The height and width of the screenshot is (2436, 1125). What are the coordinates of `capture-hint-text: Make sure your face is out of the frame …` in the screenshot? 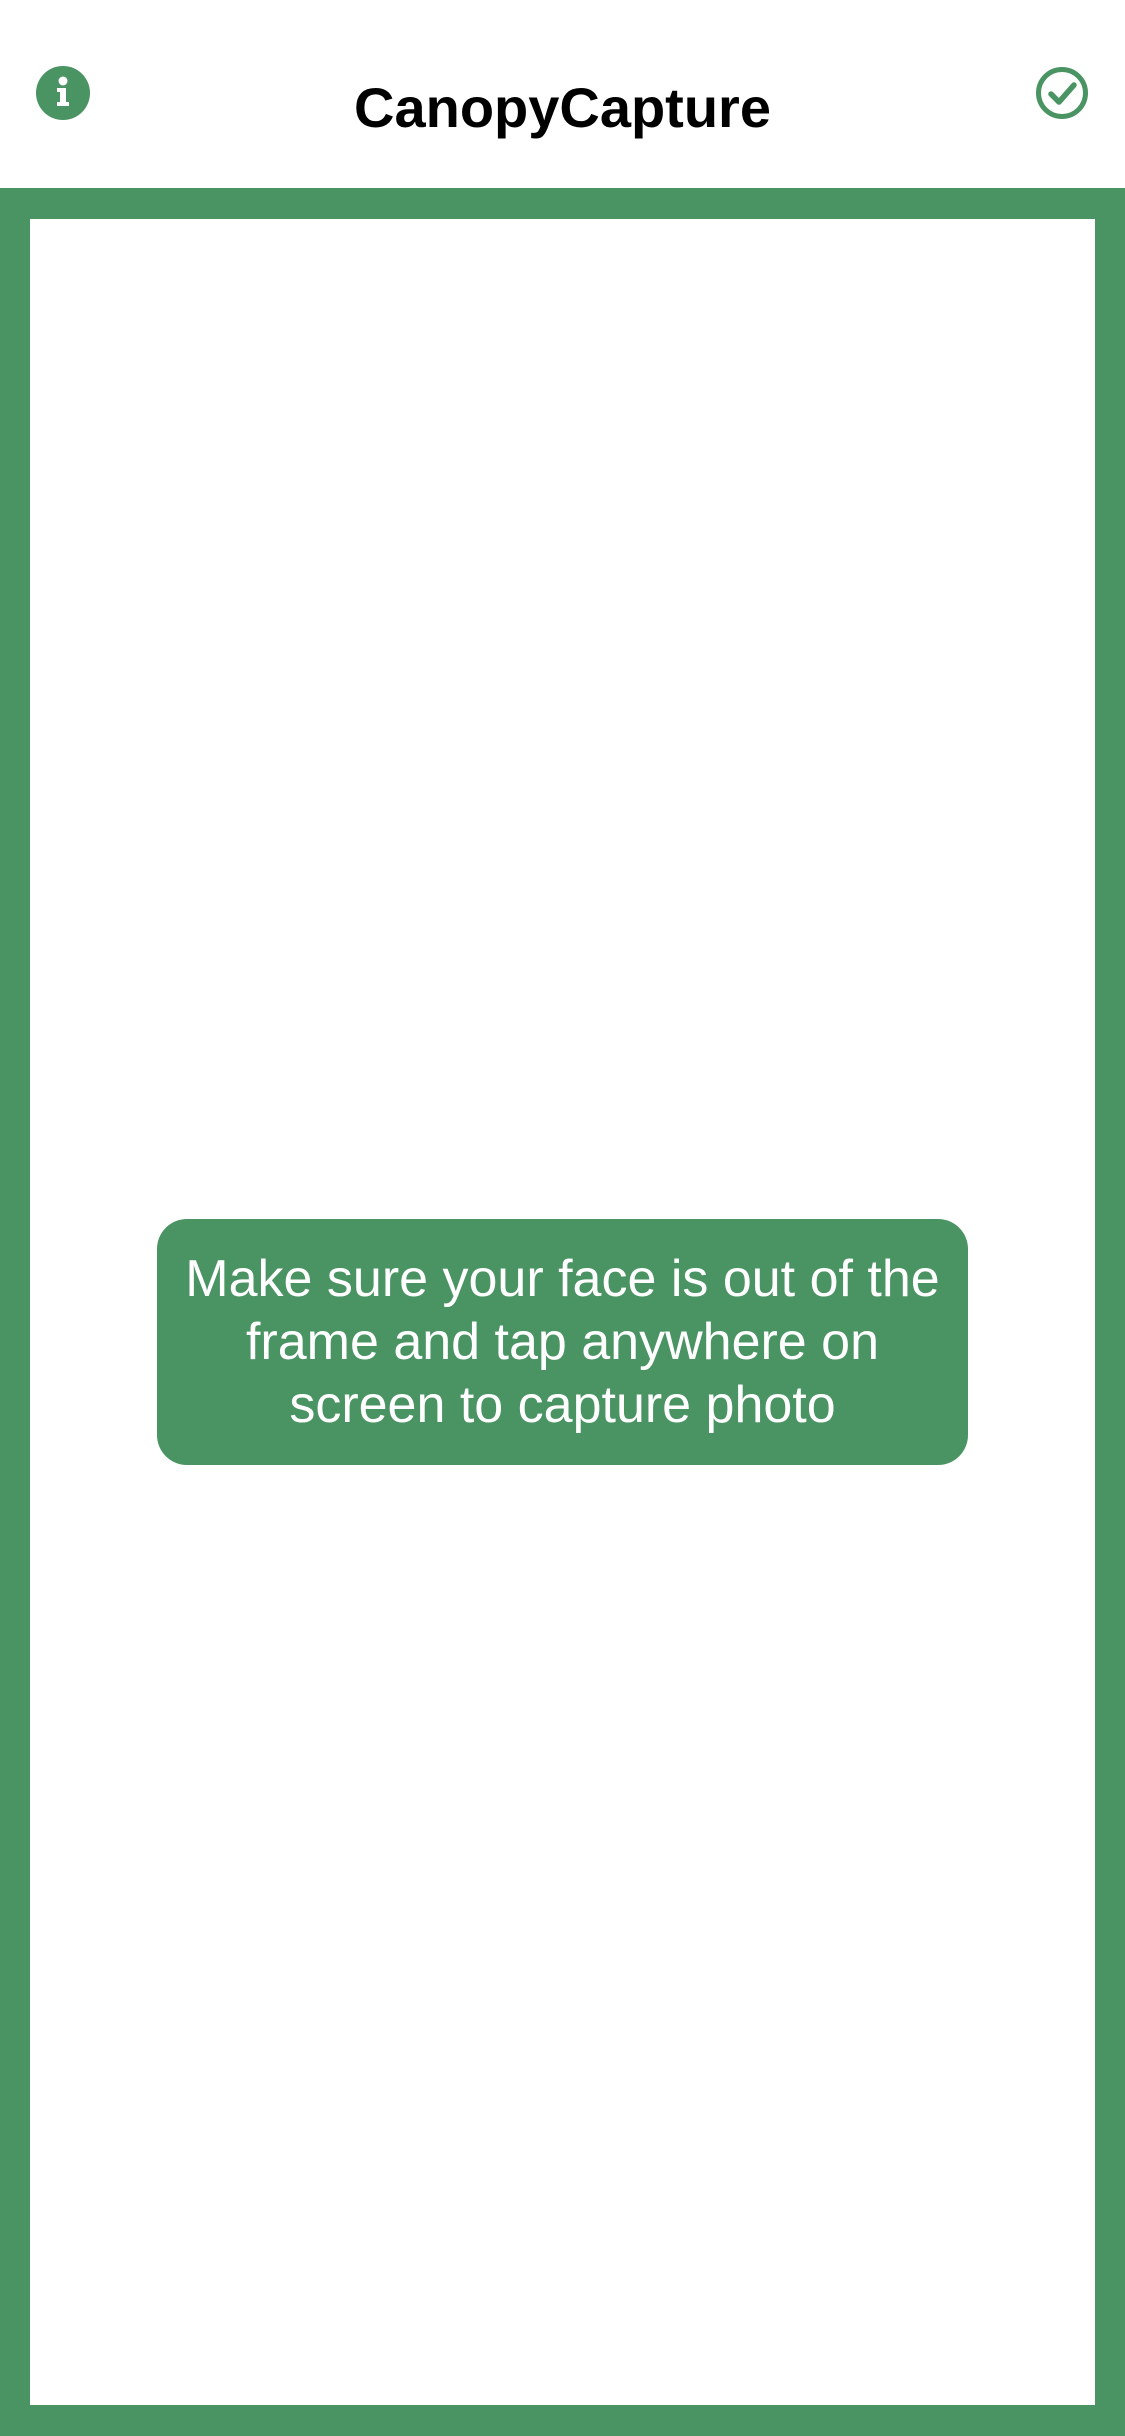 It's located at (562, 1341).